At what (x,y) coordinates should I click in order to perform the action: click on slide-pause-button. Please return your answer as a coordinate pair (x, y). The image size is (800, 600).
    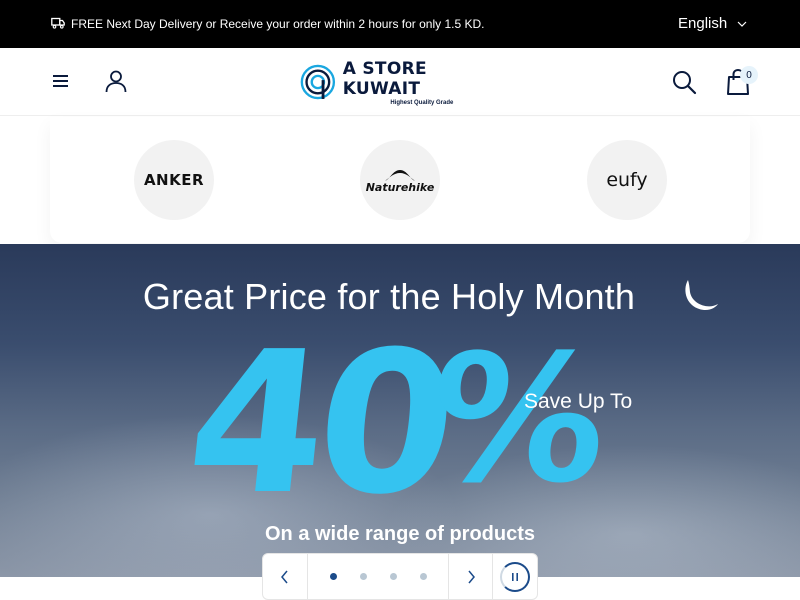
    Looking at the image, I should click on (515, 576).